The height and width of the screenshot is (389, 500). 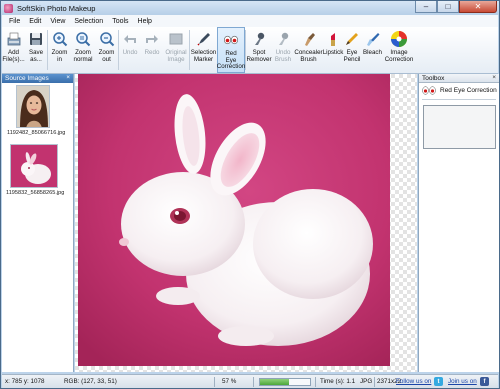 What do you see at coordinates (88, 21) in the screenshot?
I see `menu-selection: Selection` at bounding box center [88, 21].